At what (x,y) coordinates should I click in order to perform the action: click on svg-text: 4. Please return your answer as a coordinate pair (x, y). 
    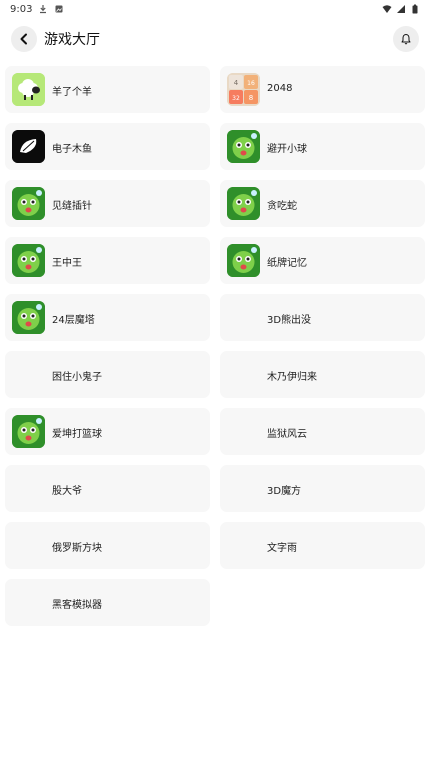
    Looking at the image, I should click on (236, 83).